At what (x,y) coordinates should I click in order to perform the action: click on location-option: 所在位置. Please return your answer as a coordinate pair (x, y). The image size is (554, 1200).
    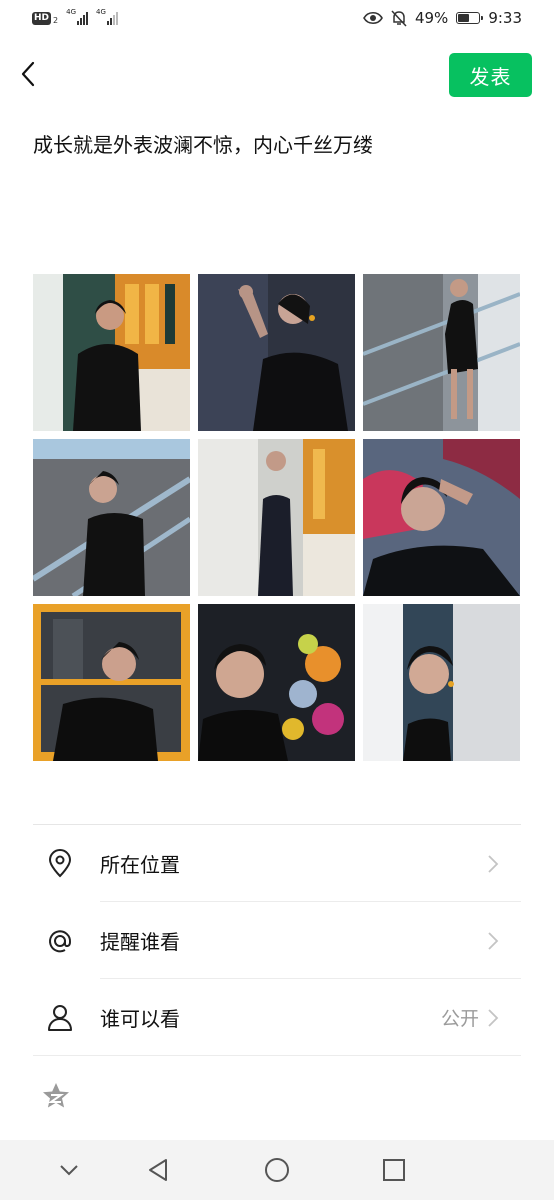
    Looking at the image, I should click on (277, 863).